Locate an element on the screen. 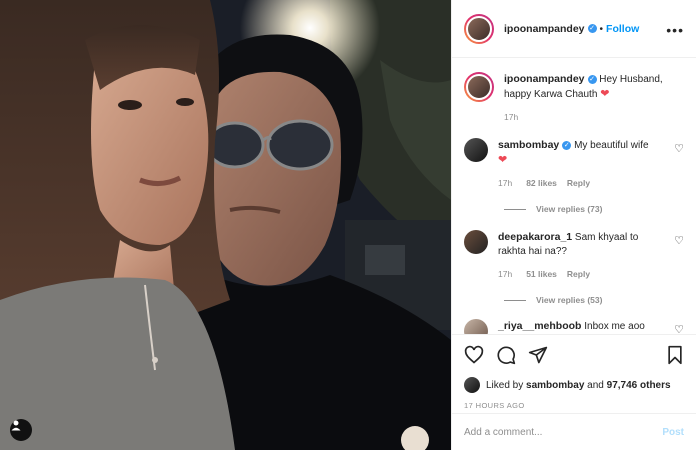 This screenshot has height=450, width=696. action-icons is located at coordinates (574, 355).